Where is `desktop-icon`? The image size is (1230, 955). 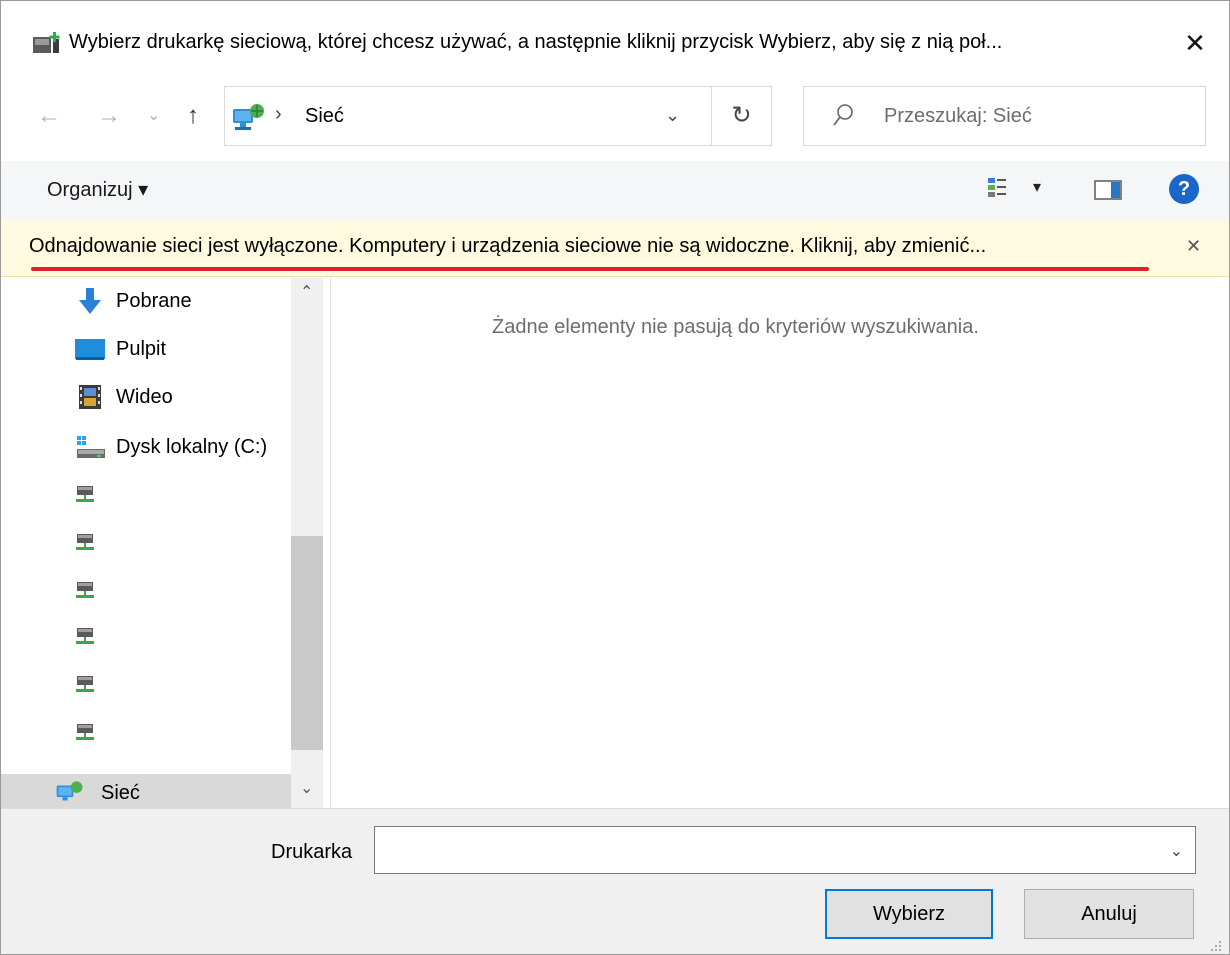
desktop-icon is located at coordinates (90, 349).